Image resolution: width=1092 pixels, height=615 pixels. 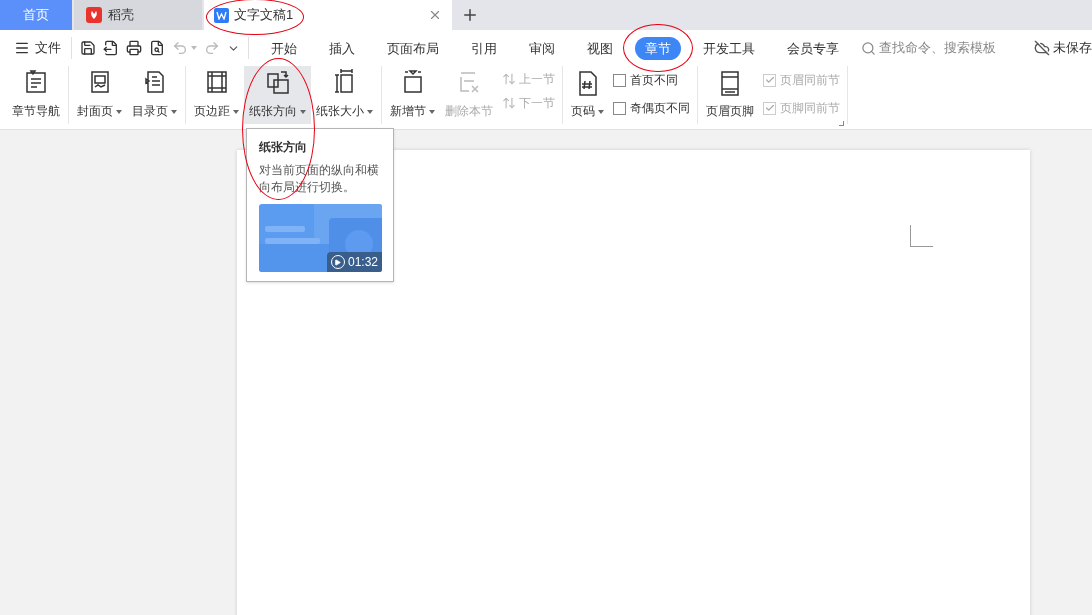 I want to click on ribbon-tab: 审阅, so click(x=542, y=48).